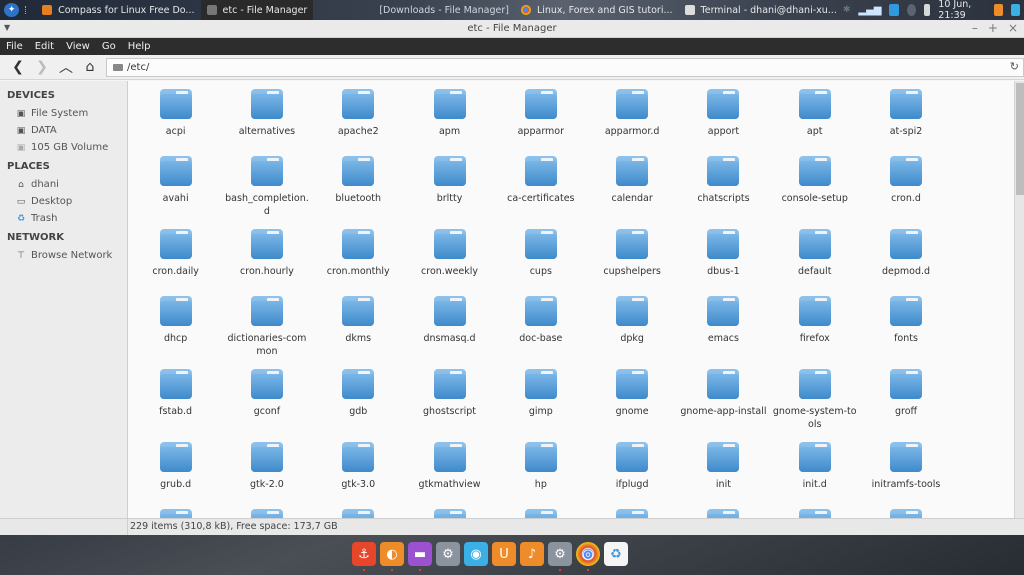 This screenshot has width=1024, height=575. I want to click on folder-item: dictionaries-common, so click(266, 332).